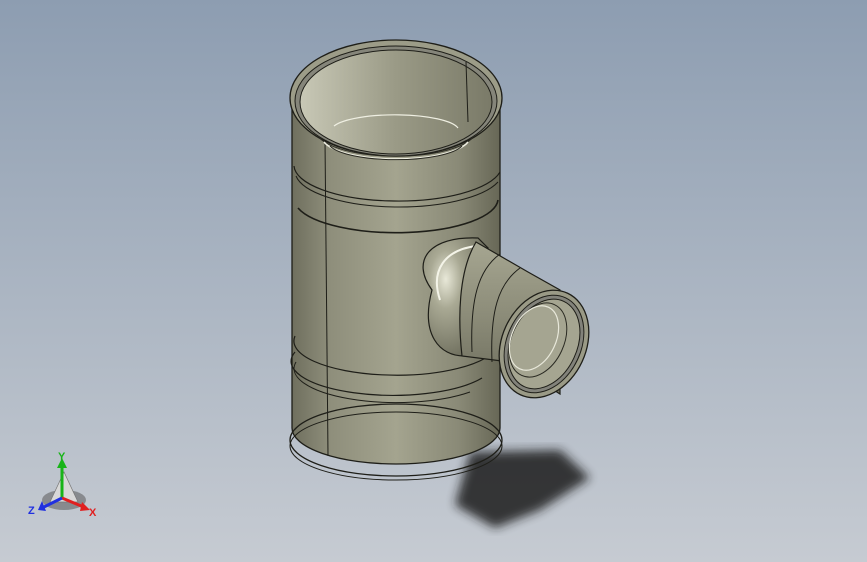 The width and height of the screenshot is (867, 562). What do you see at coordinates (31, 511) in the screenshot?
I see `z-axis-label: Z` at bounding box center [31, 511].